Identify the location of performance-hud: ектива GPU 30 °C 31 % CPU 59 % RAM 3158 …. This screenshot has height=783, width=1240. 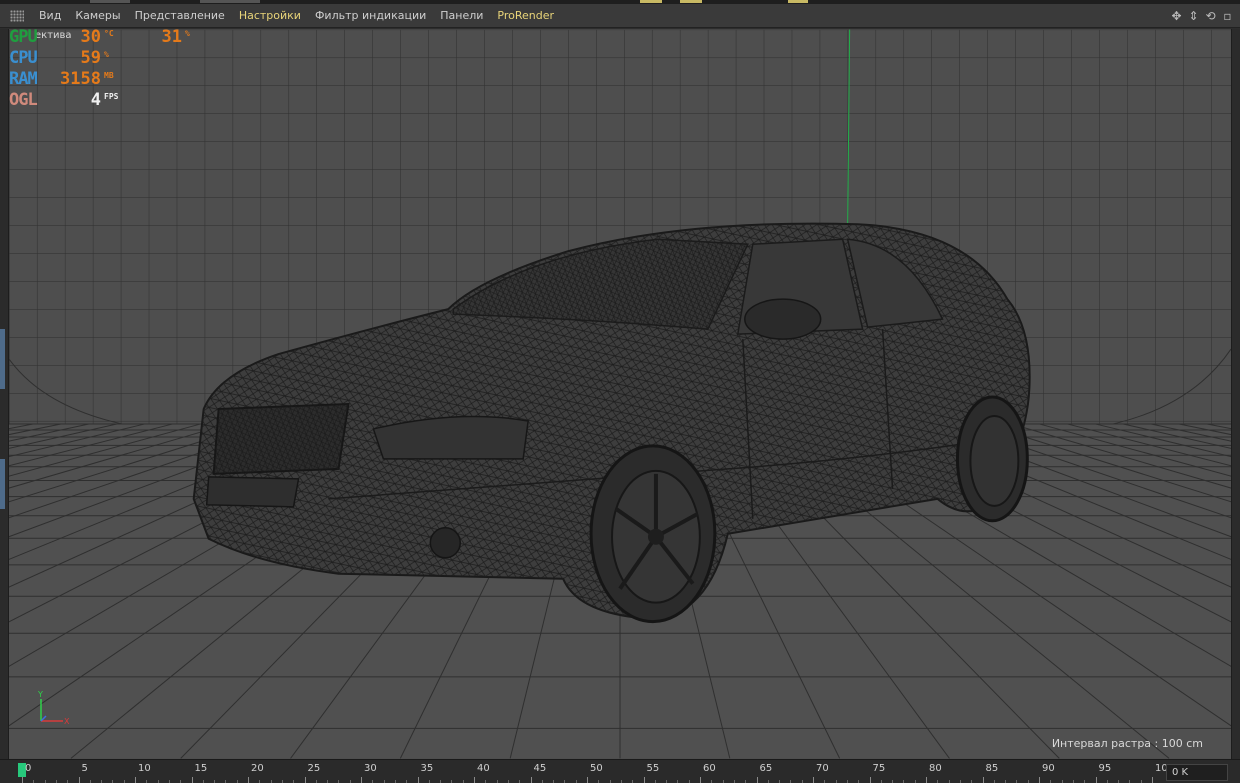
(109, 74).